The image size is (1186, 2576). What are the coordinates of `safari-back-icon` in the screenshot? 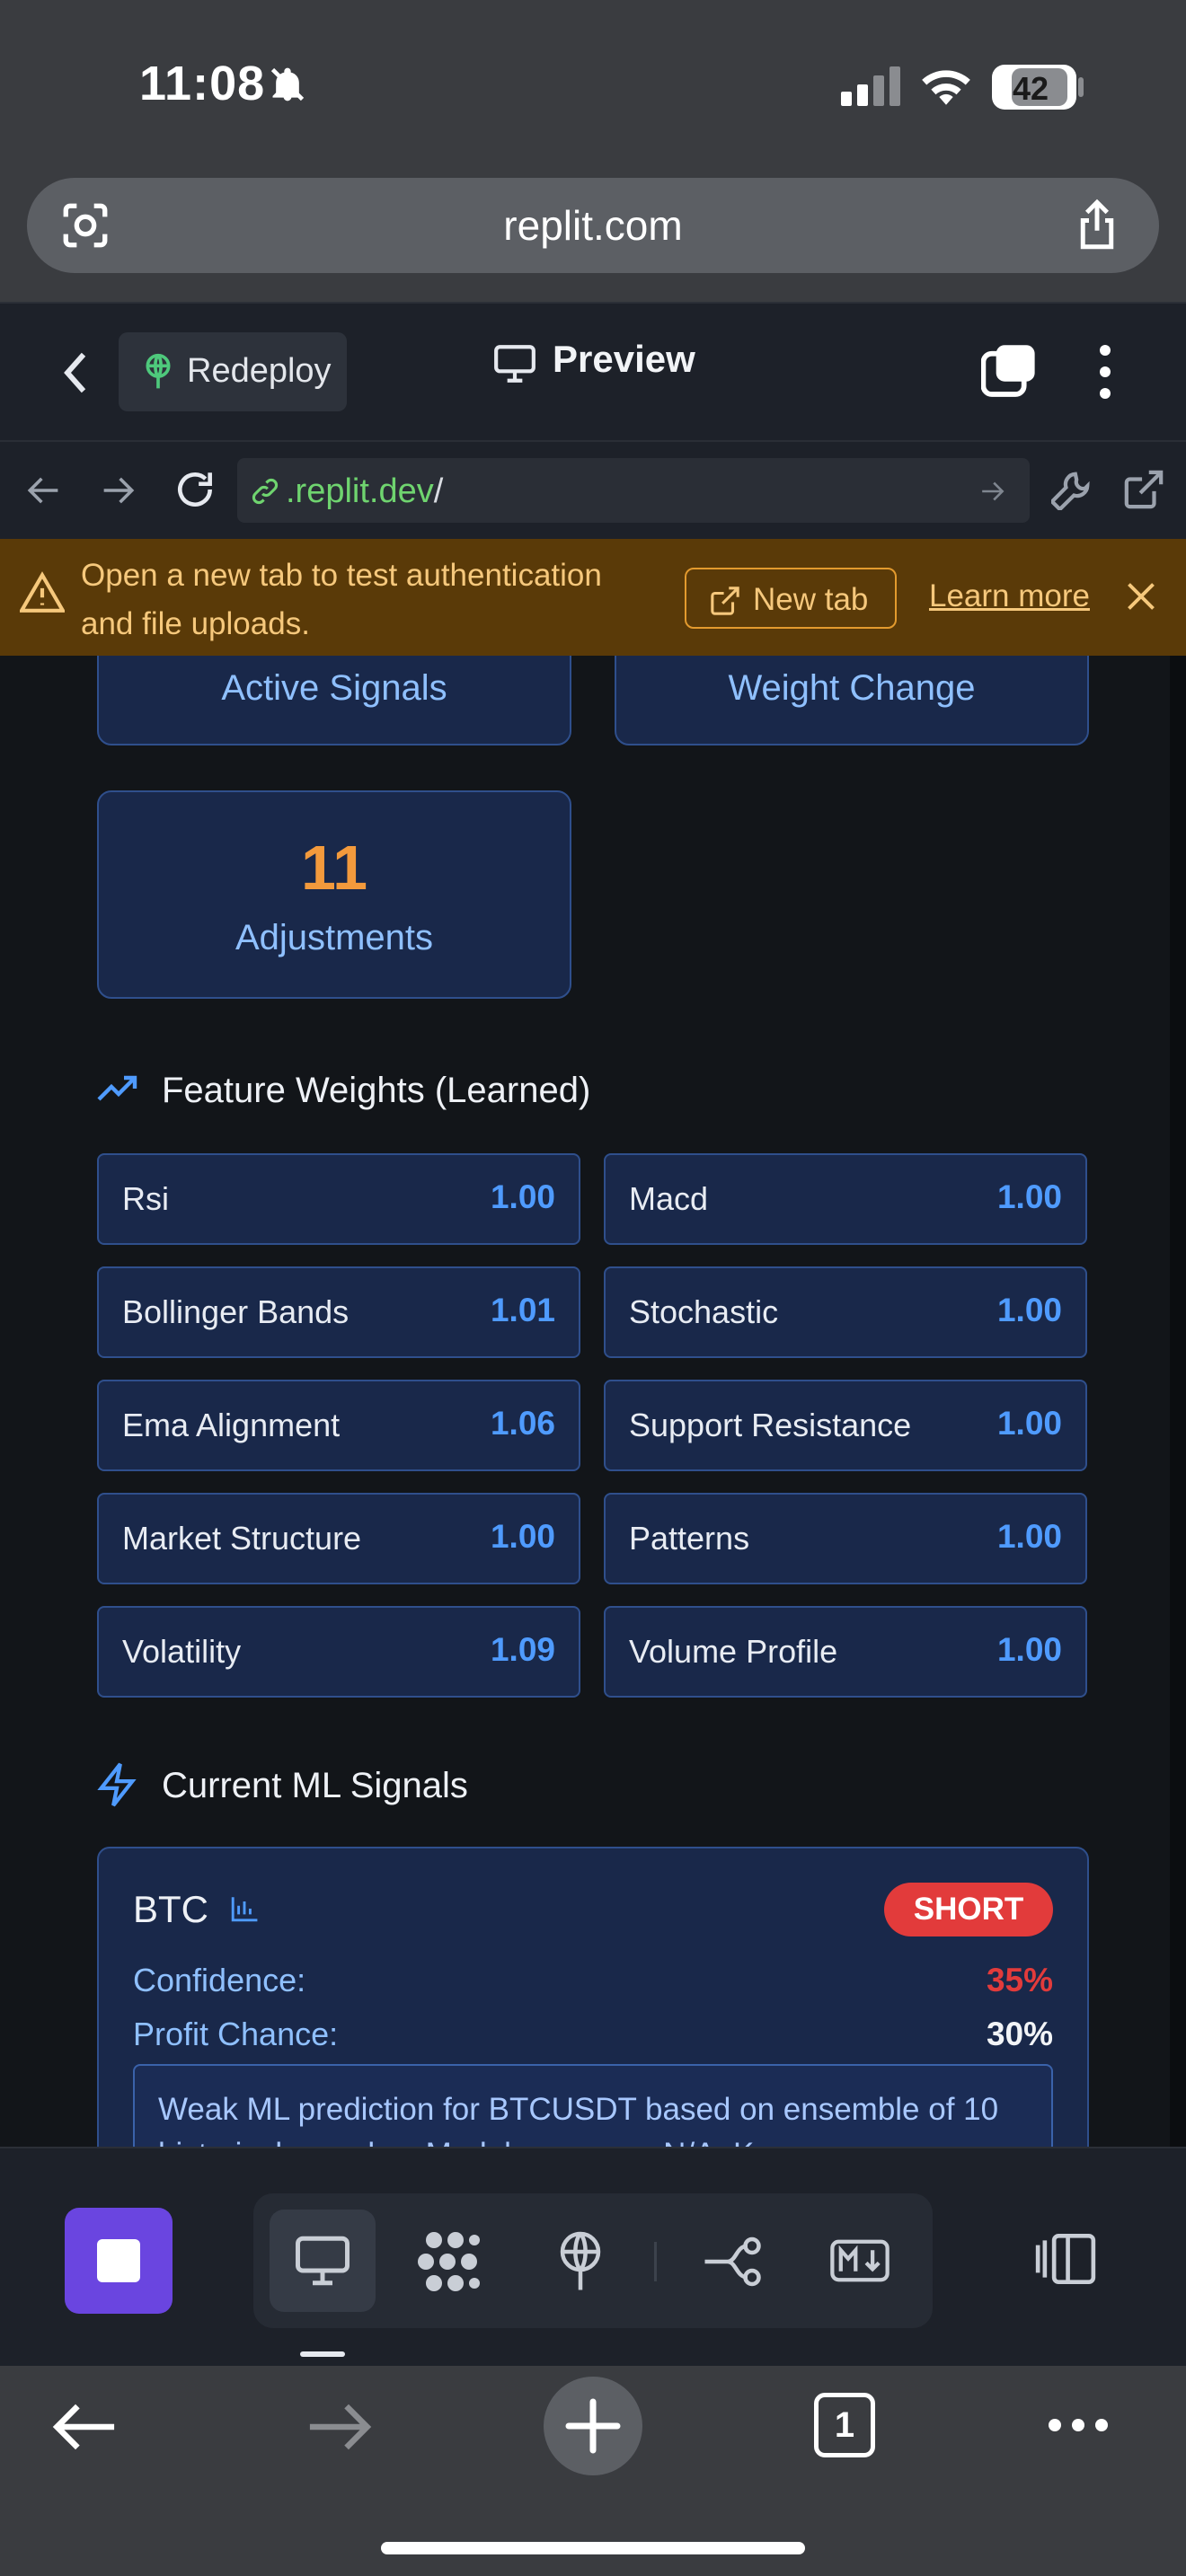 It's located at (84, 2427).